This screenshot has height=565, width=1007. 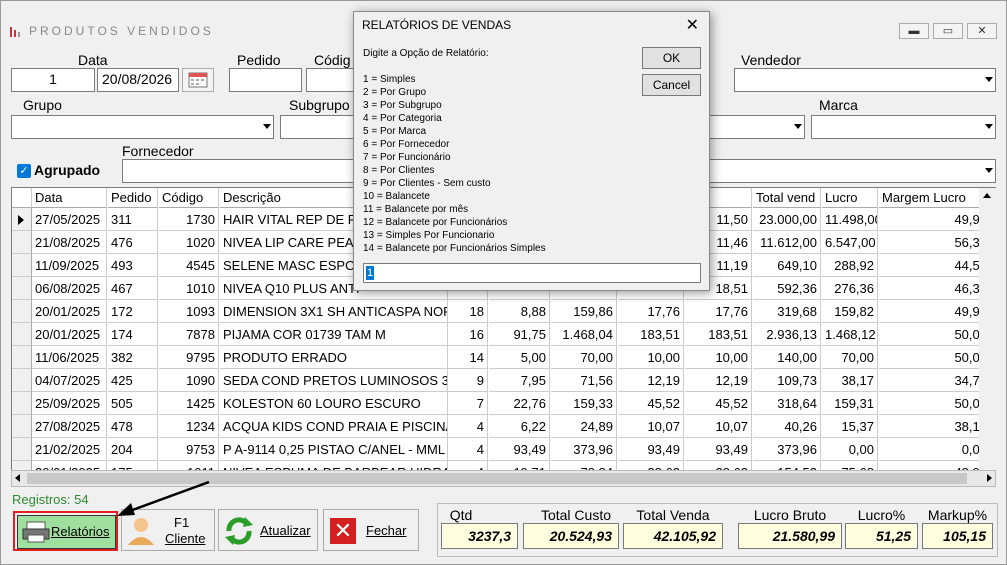 I want to click on table-cell: 21/08/2025, so click(x=69, y=242).